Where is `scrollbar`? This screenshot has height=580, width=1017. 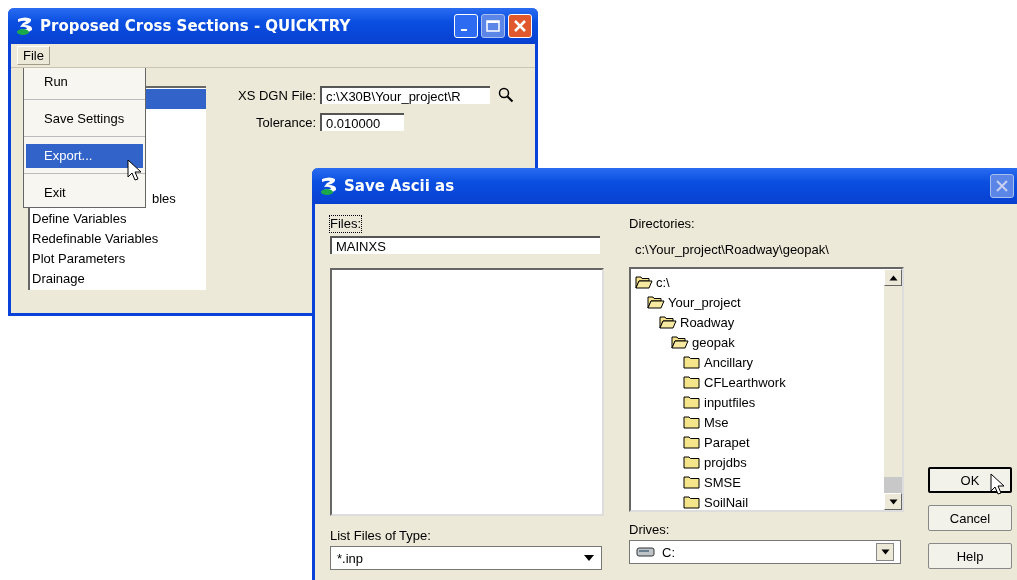 scrollbar is located at coordinates (893, 389).